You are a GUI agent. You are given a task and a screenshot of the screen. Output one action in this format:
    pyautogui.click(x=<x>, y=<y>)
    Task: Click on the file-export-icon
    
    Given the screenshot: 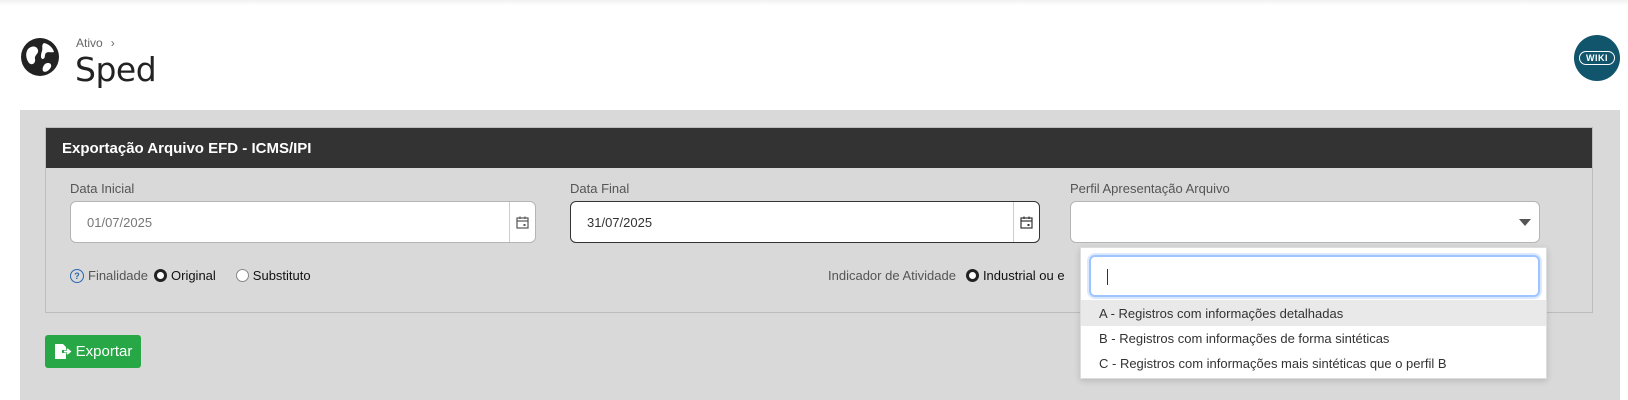 What is the action you would take?
    pyautogui.click(x=63, y=351)
    